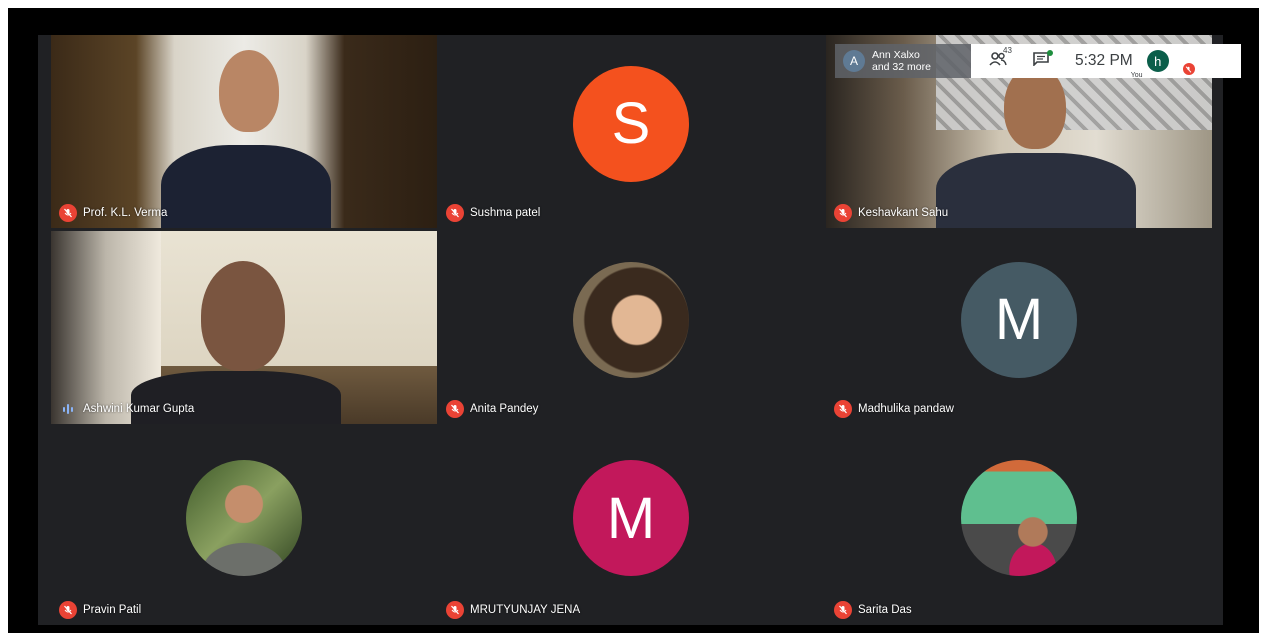 The height and width of the screenshot is (641, 1266). Describe the element at coordinates (112, 610) in the screenshot. I see `participant-name: Pravin Patil` at that location.